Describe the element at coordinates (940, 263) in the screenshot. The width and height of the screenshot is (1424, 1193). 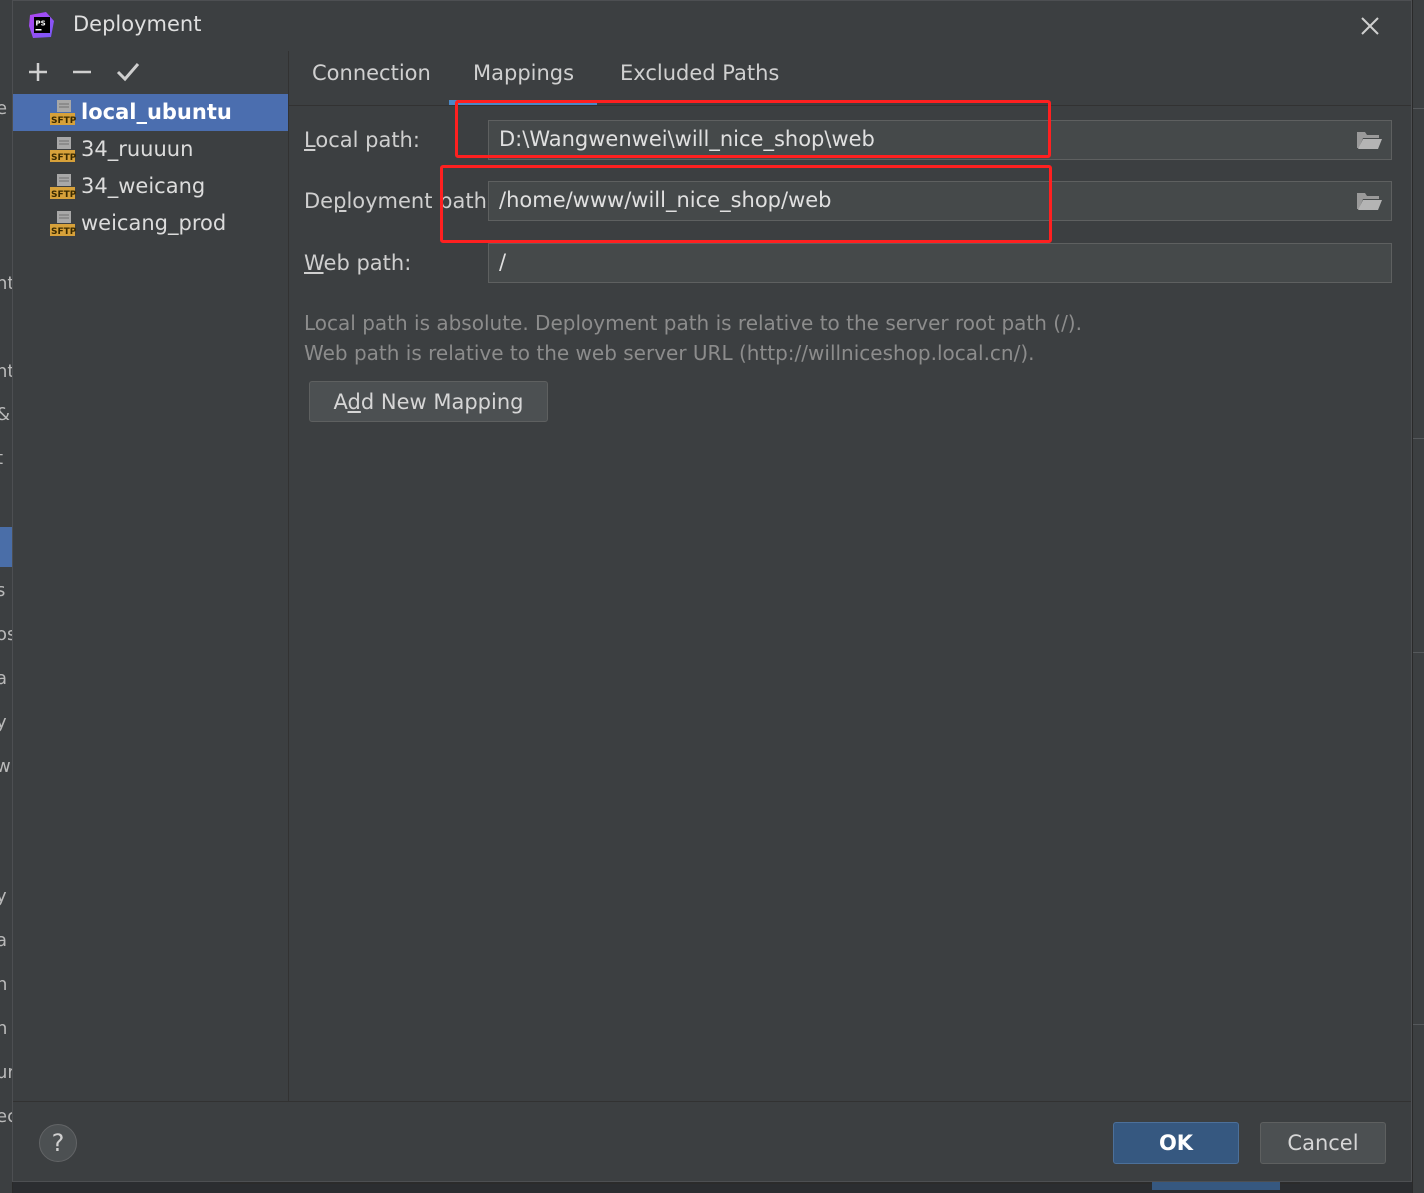
I see `web-path-field: /` at that location.